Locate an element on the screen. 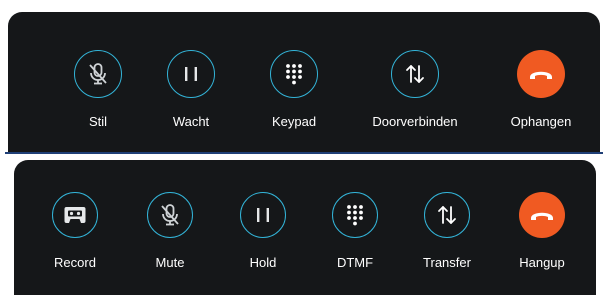 This screenshot has width=608, height=295. cassette-icon is located at coordinates (75, 215).